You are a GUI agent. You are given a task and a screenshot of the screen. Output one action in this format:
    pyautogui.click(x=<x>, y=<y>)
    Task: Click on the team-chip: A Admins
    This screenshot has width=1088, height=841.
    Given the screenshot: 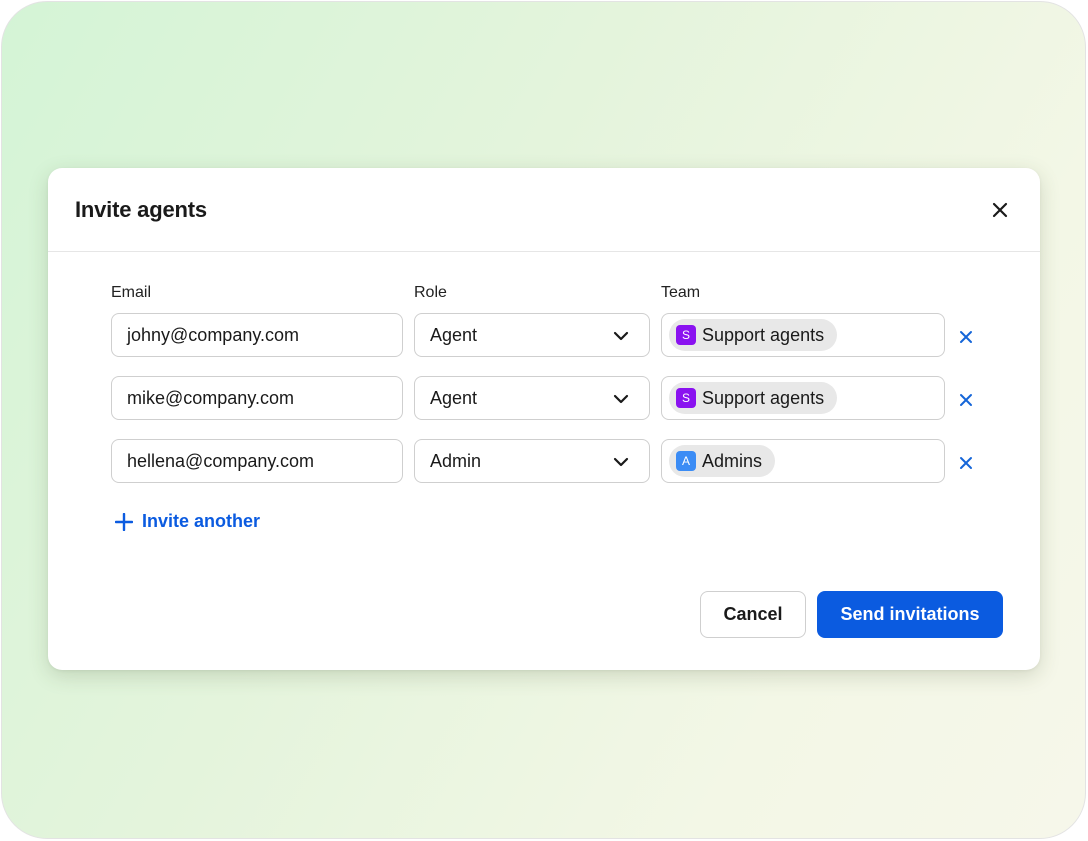 What is the action you would take?
    pyautogui.click(x=722, y=461)
    